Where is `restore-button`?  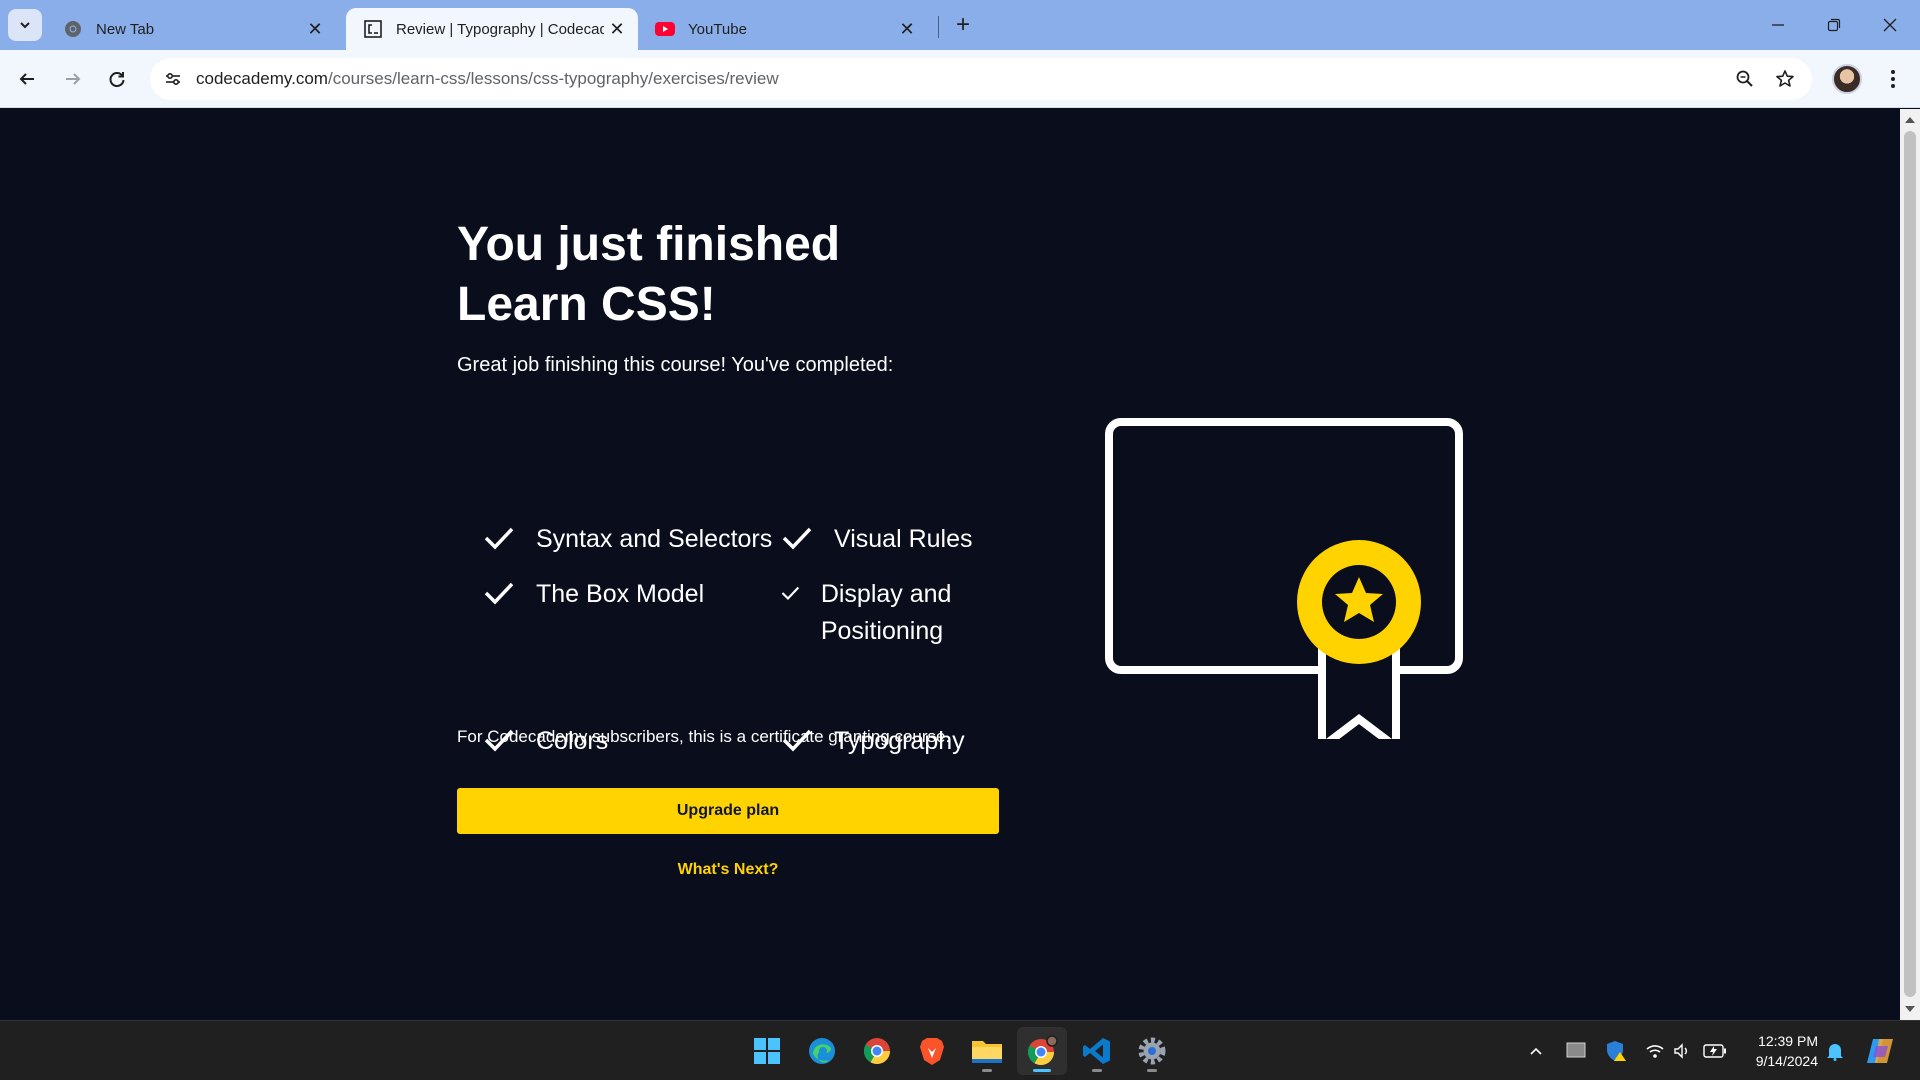 restore-button is located at coordinates (1834, 25).